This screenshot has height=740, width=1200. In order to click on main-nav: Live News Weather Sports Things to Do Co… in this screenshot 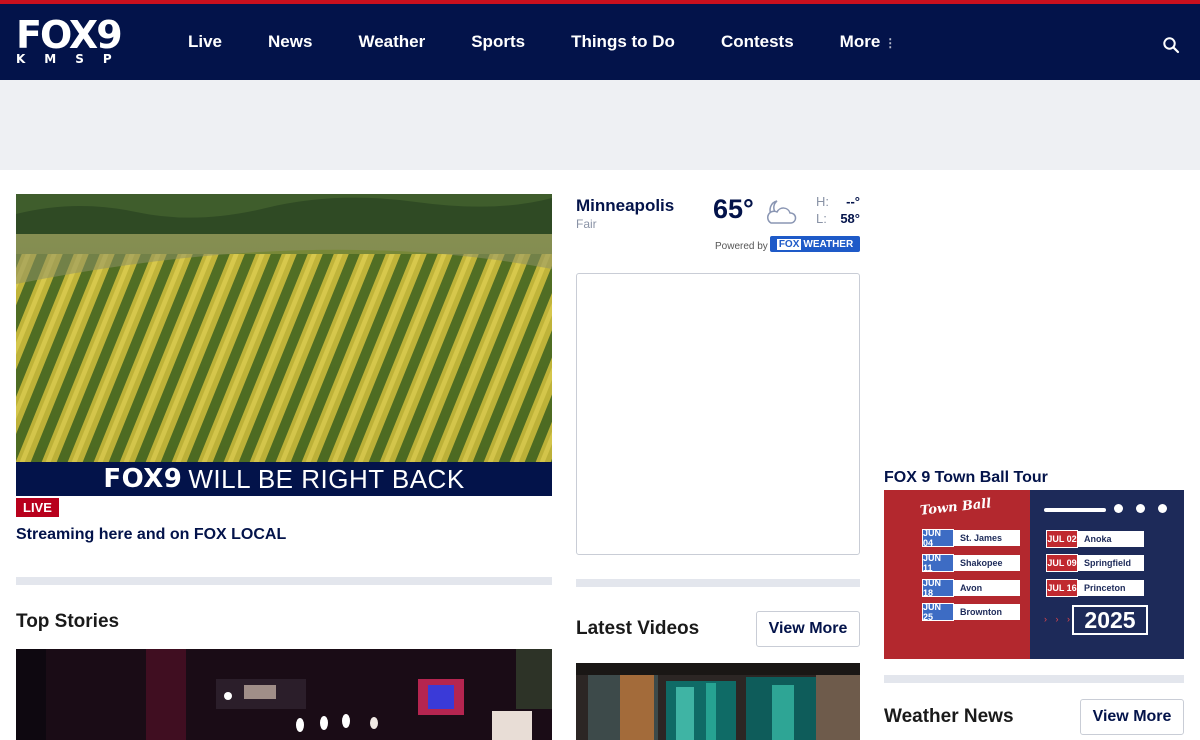, I will do `click(565, 44)`.